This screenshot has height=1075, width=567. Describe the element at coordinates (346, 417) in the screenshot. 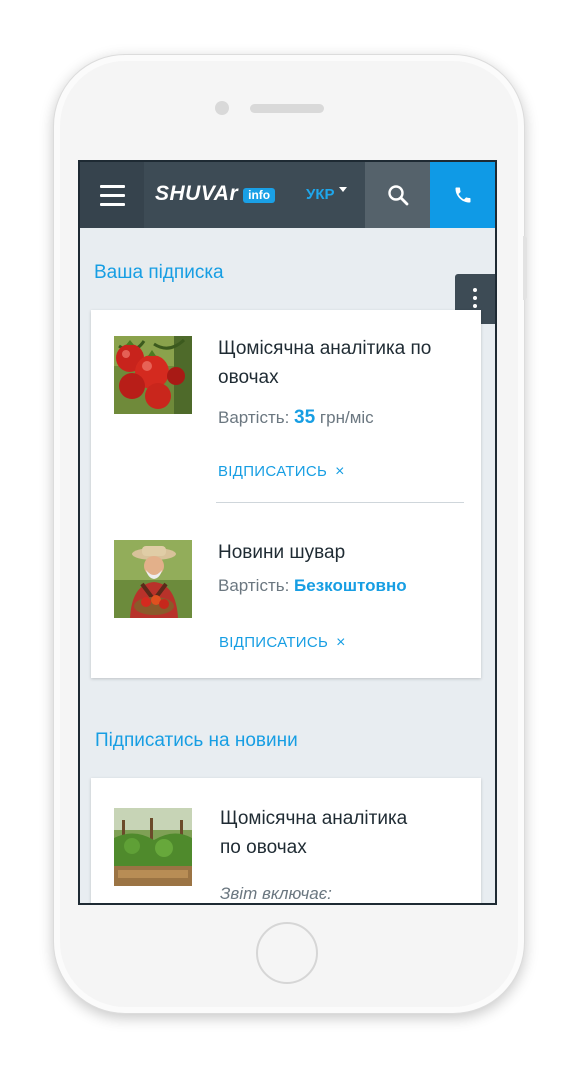

I see `price-unit: грн/міс` at that location.